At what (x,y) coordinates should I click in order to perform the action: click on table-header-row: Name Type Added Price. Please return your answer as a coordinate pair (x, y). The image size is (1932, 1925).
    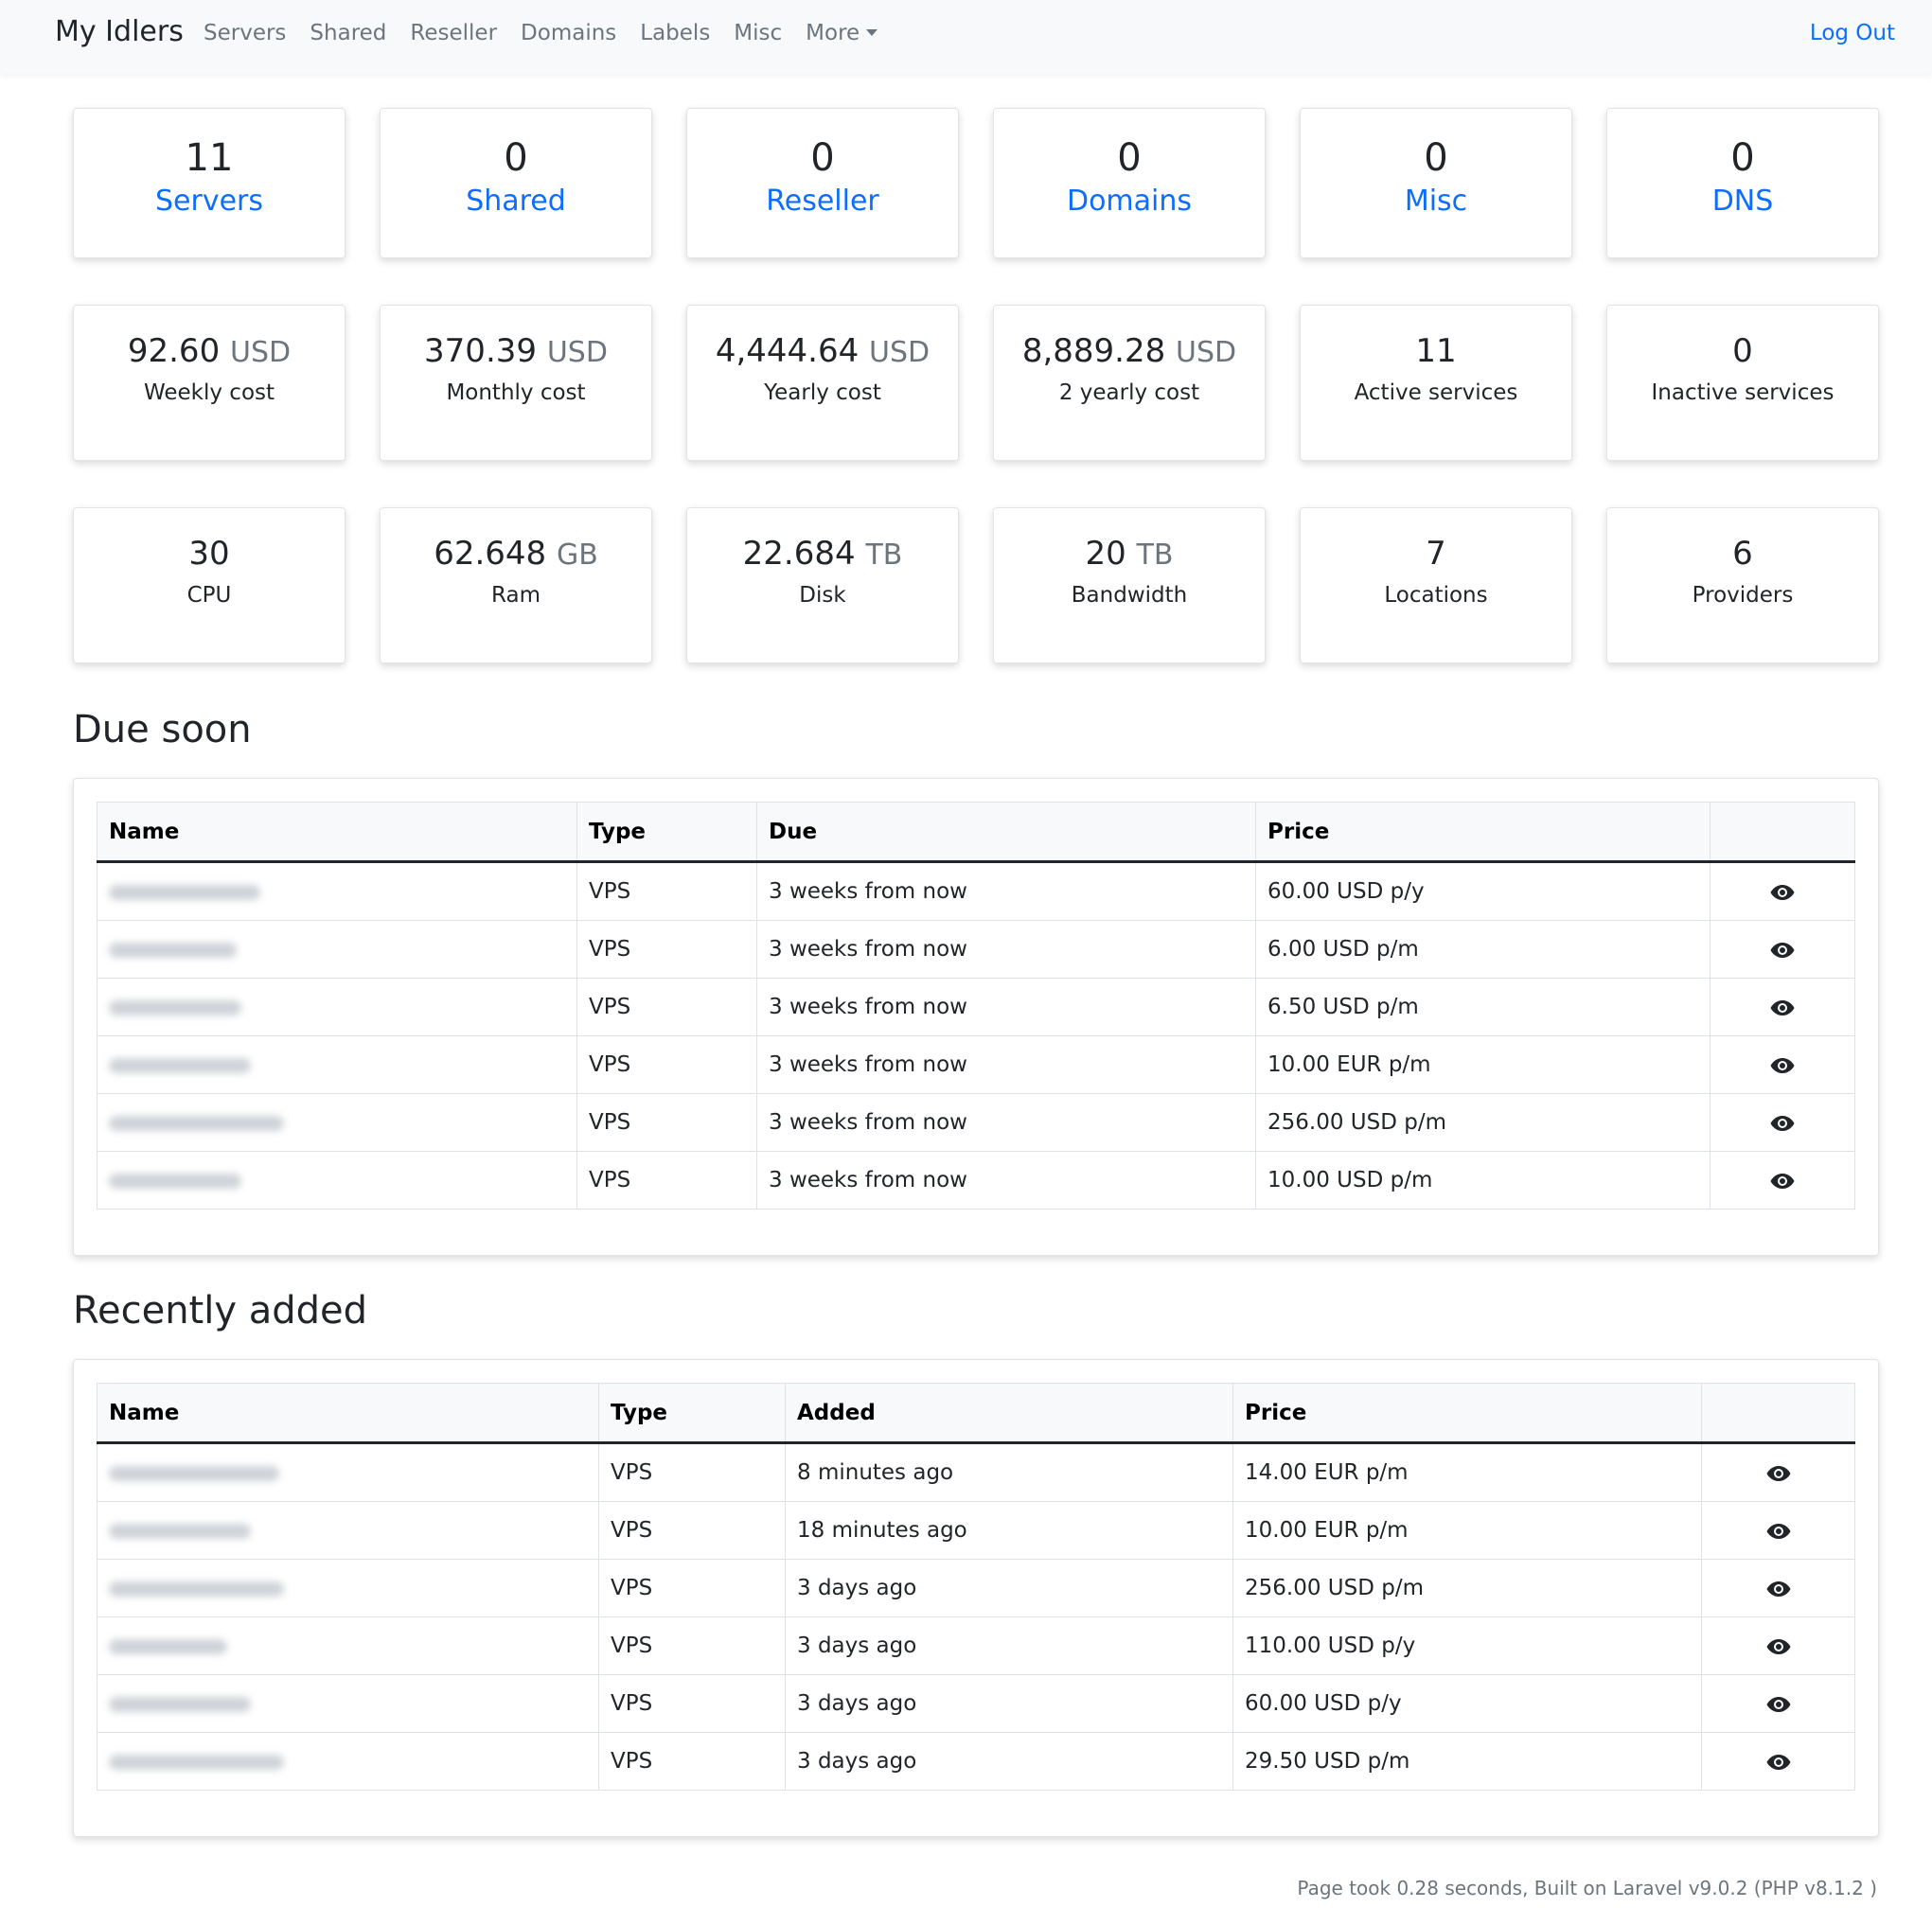
    Looking at the image, I should click on (976, 1413).